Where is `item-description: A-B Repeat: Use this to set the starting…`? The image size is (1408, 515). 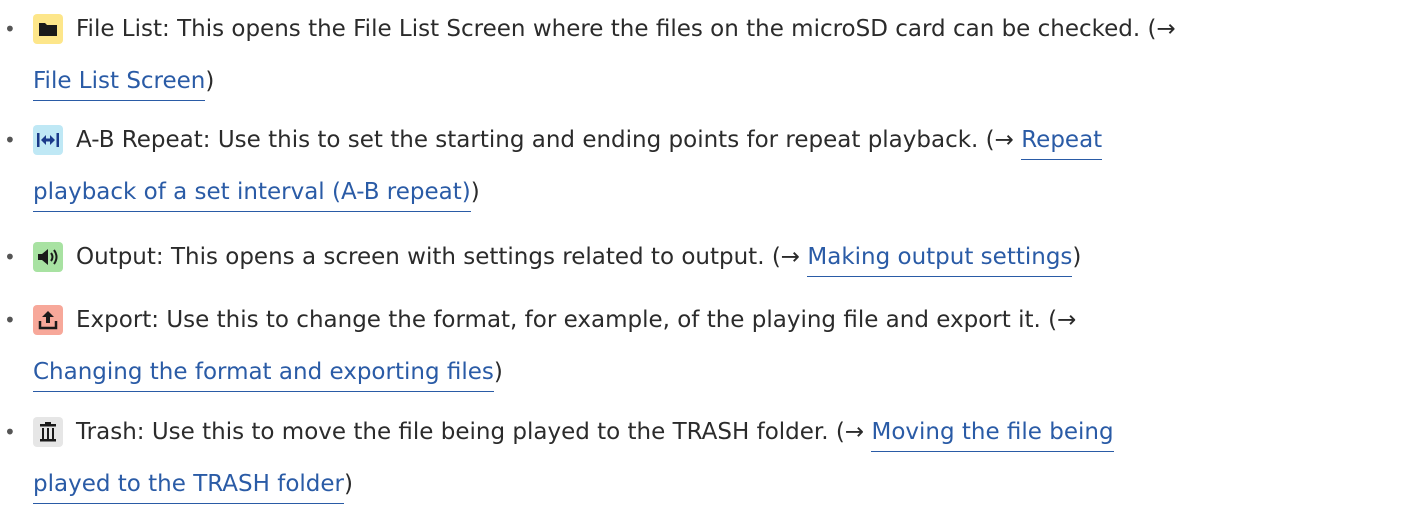 item-description: A-B Repeat: Use this to set the starting… is located at coordinates (549, 140).